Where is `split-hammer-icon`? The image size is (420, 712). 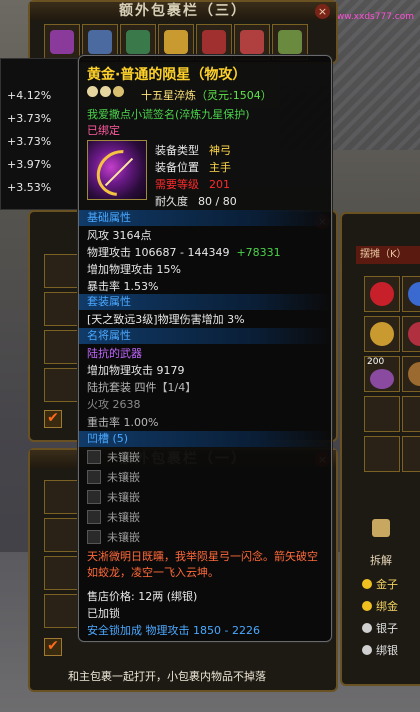 split-hammer-icon is located at coordinates (381, 528).